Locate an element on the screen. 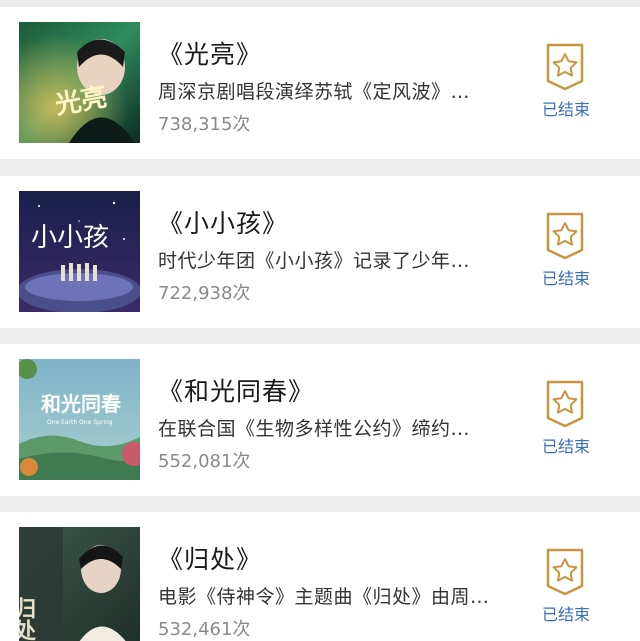 Image resolution: width=640 pixels, height=641 pixels. item-title: 《和光同春》 is located at coordinates (236, 391).